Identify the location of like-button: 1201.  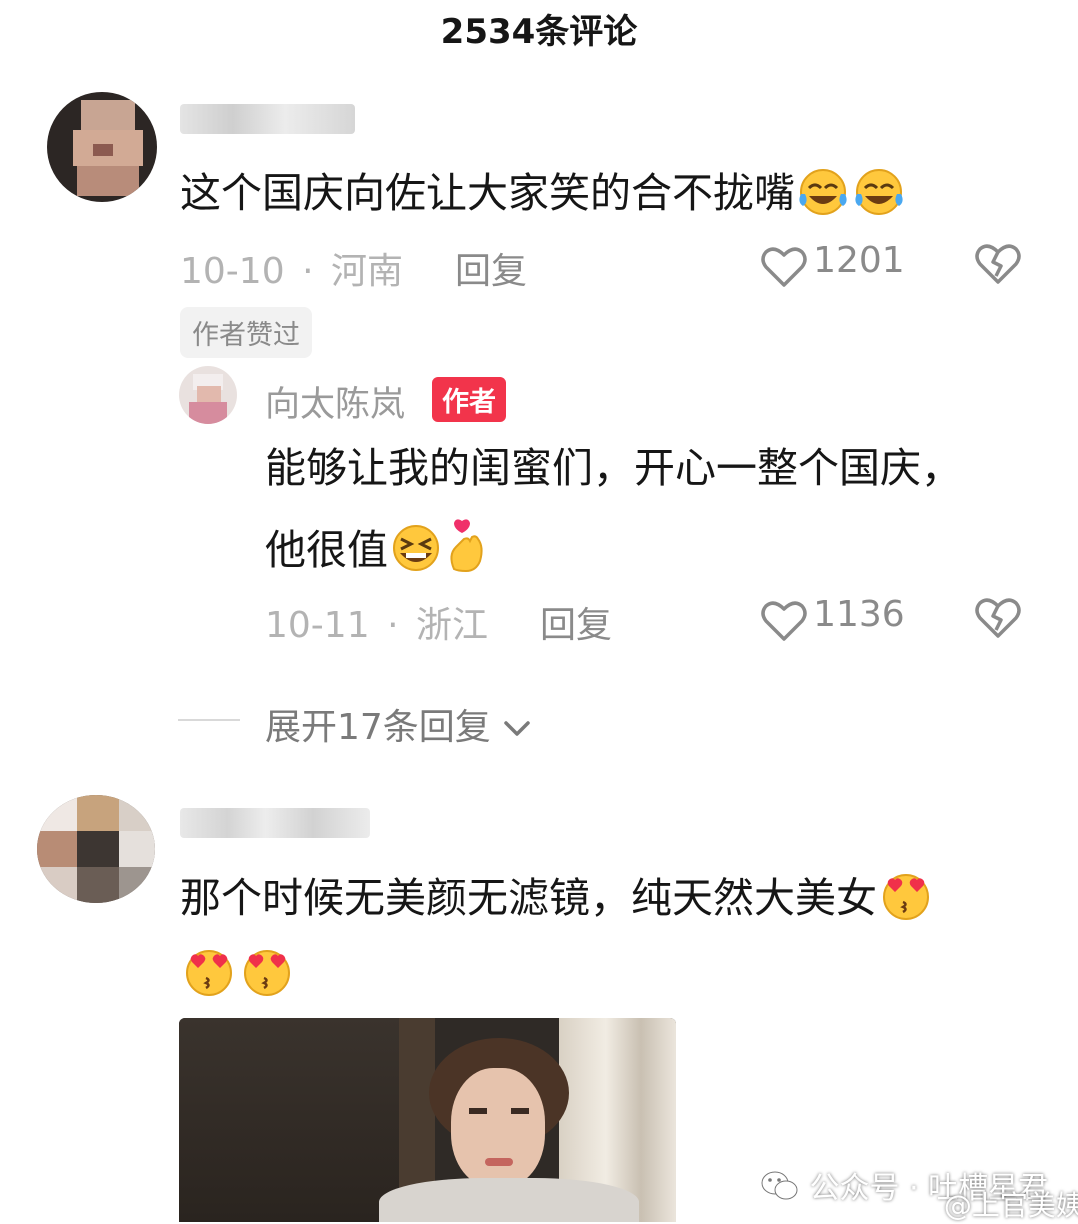
(835, 264).